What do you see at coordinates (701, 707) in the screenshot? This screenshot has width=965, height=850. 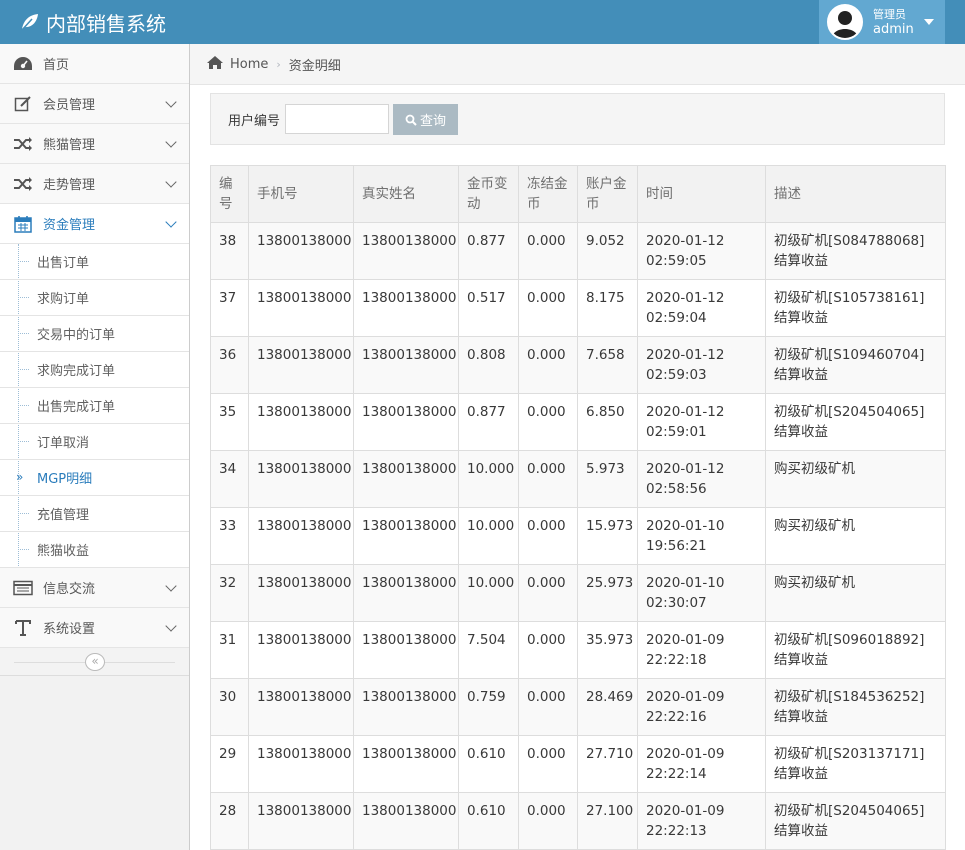 I see `table-cell: 2020-01-09 22:22:16` at bounding box center [701, 707].